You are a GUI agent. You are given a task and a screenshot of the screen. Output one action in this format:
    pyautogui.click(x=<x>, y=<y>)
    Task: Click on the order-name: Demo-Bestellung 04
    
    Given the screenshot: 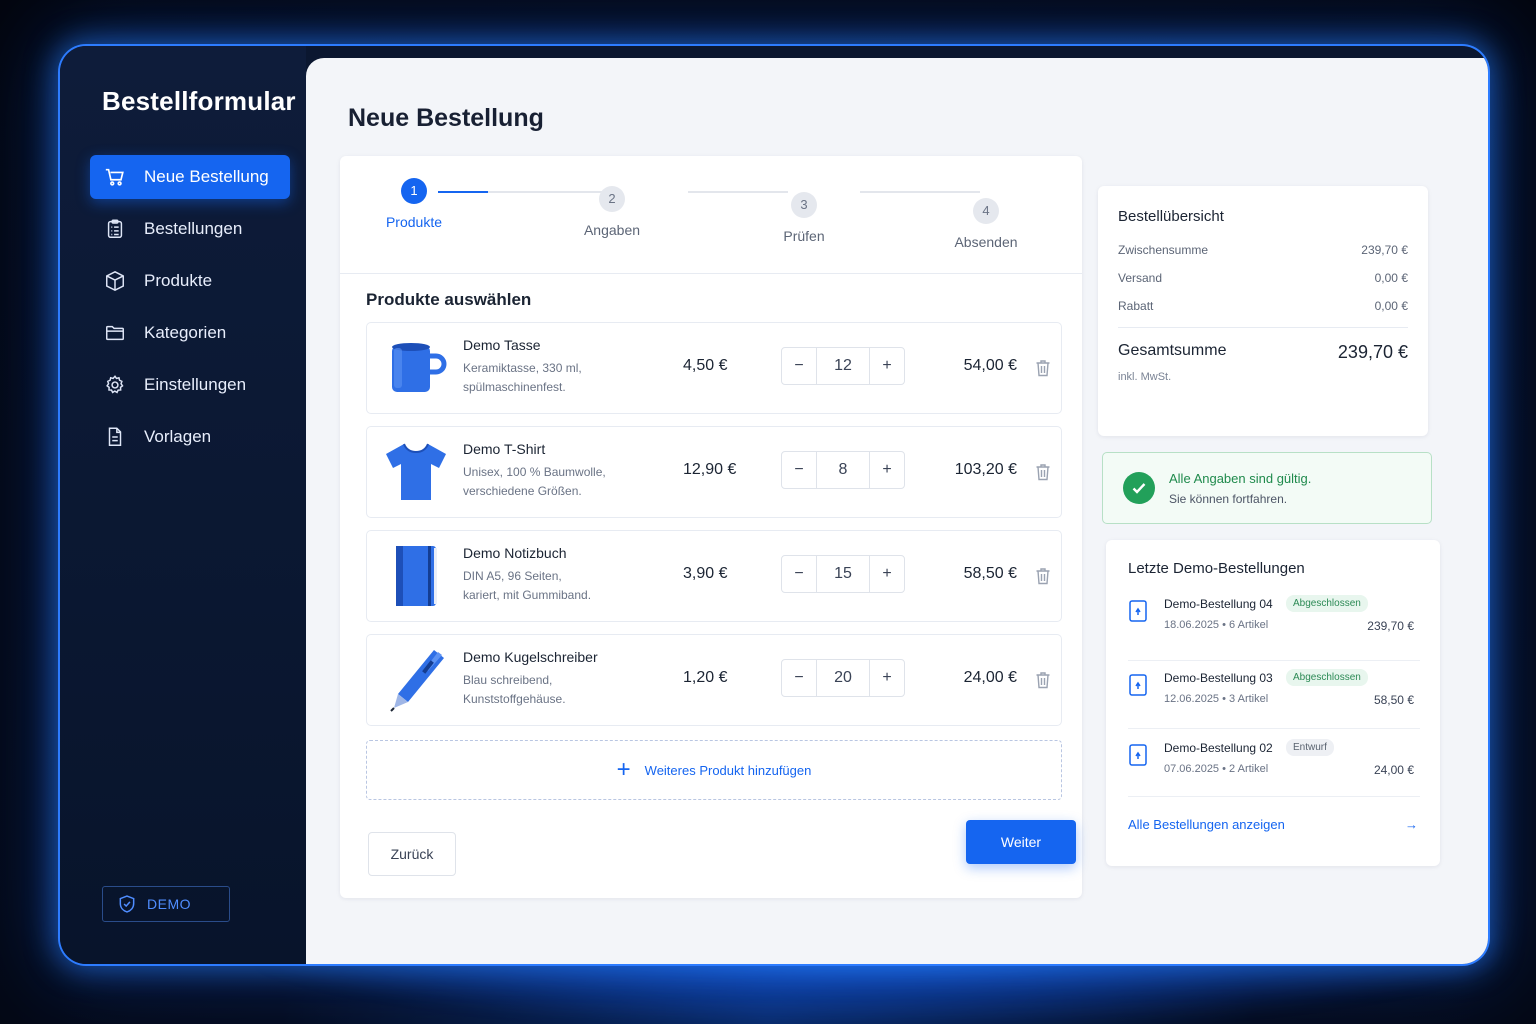 What is the action you would take?
    pyautogui.click(x=1218, y=604)
    